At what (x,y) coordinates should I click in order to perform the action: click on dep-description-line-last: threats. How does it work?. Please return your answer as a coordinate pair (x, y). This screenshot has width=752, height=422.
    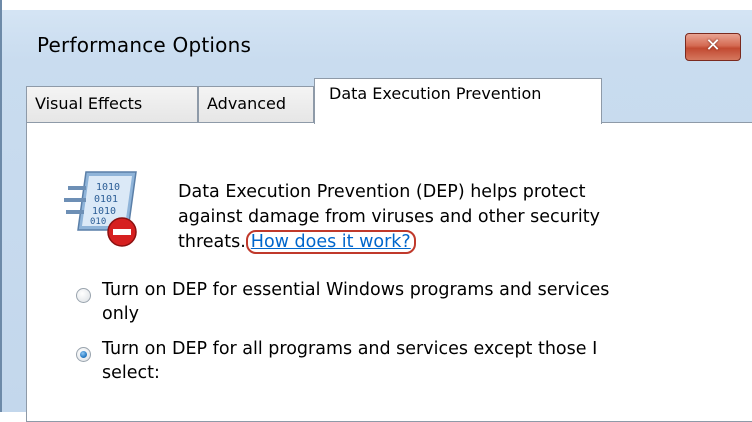
    Looking at the image, I should click on (438, 242).